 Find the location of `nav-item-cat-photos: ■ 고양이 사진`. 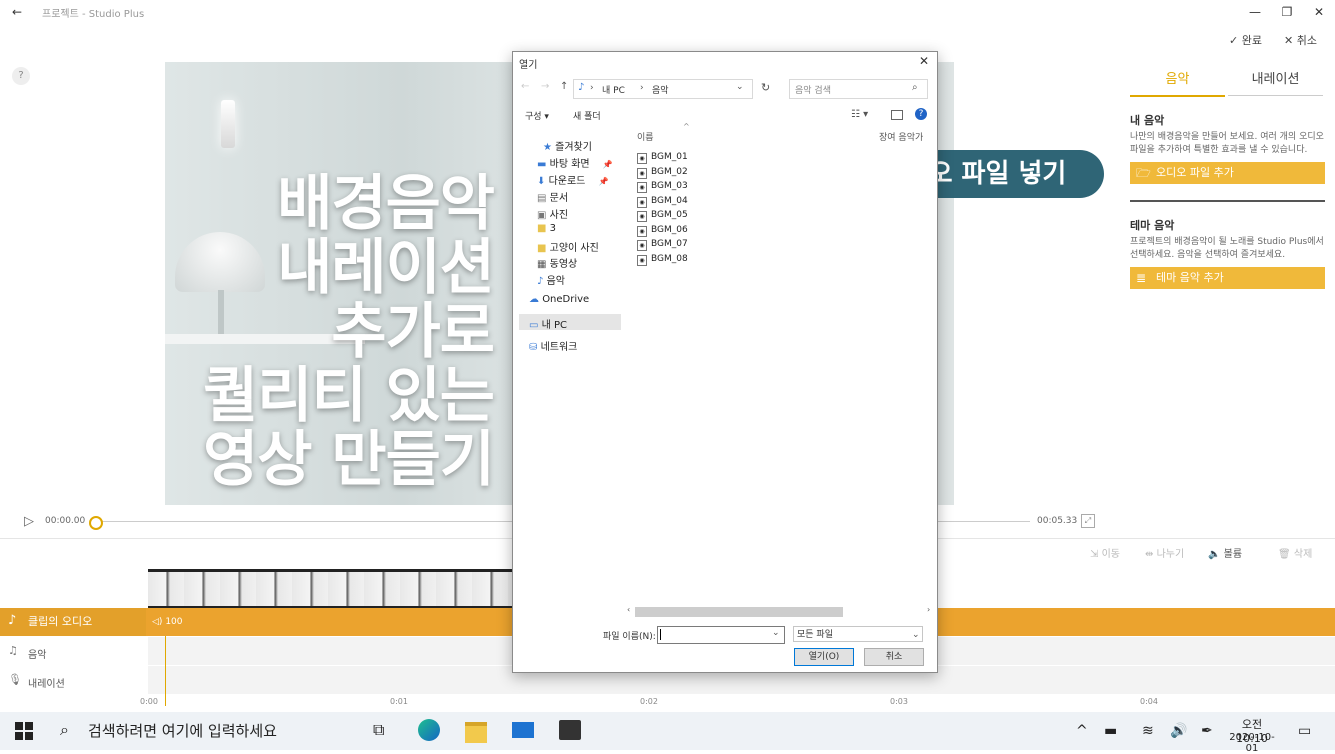

nav-item-cat-photos: ■ 고양이 사진 is located at coordinates (568, 246).